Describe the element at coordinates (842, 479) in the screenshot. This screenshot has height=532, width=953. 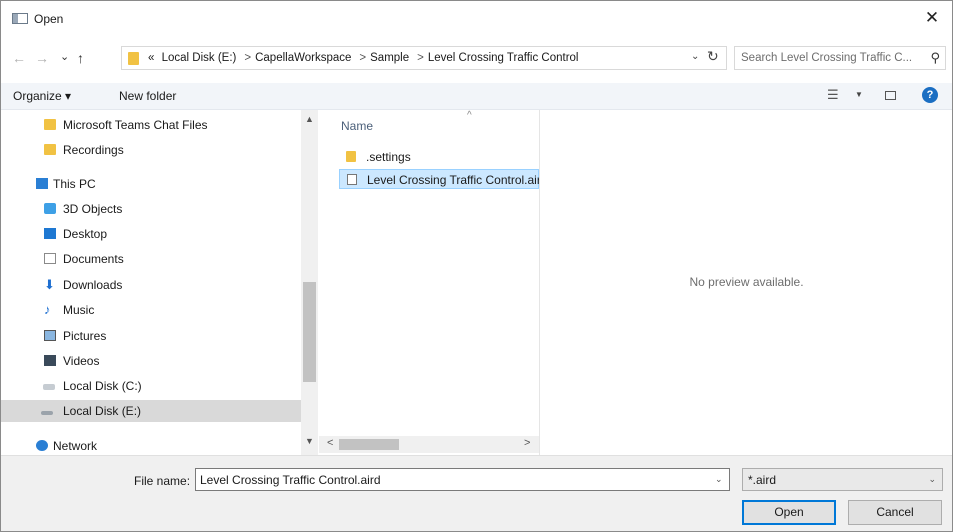
I see `file-type-filter: *.aird ⌄` at that location.